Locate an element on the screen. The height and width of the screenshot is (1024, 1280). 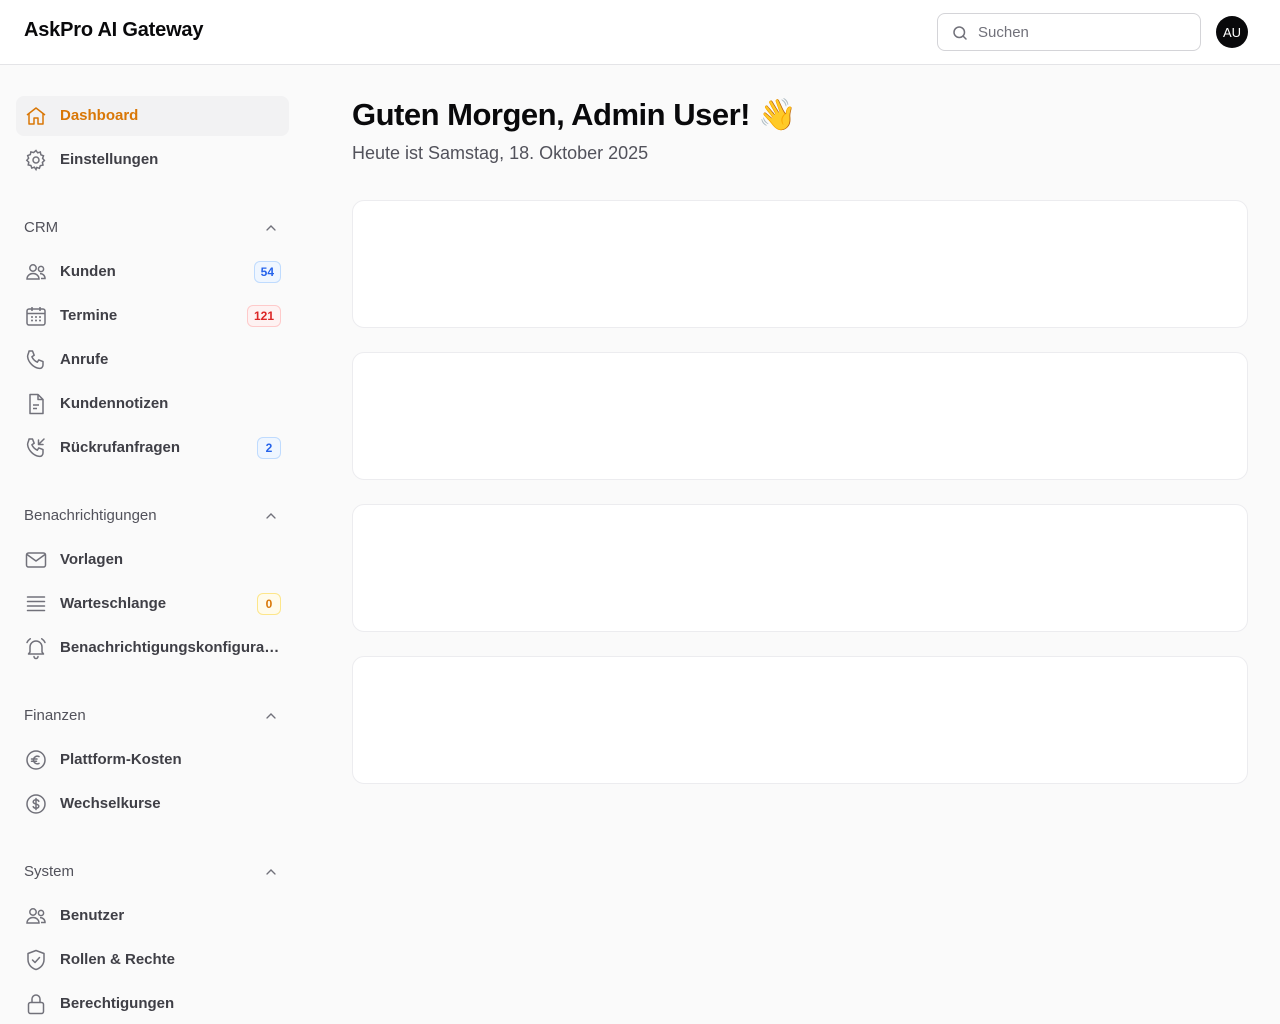
group-title: CRM is located at coordinates (41, 227).